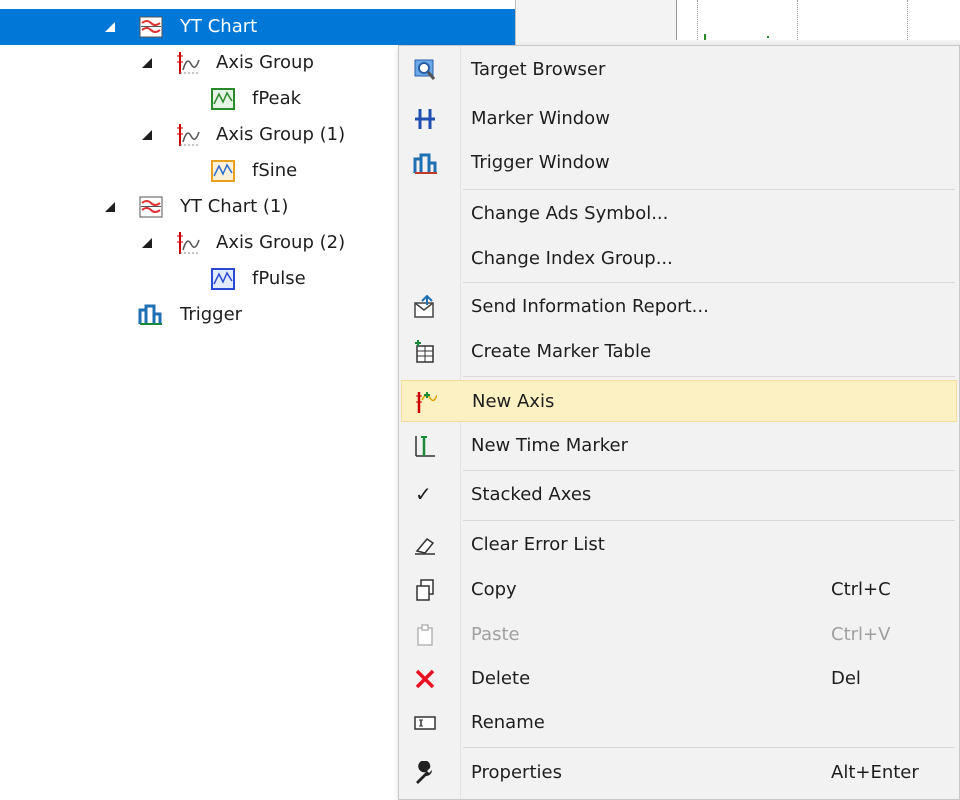  Describe the element at coordinates (679, 446) in the screenshot. I see `menu-item-new-time-marker: New Time Marker` at that location.